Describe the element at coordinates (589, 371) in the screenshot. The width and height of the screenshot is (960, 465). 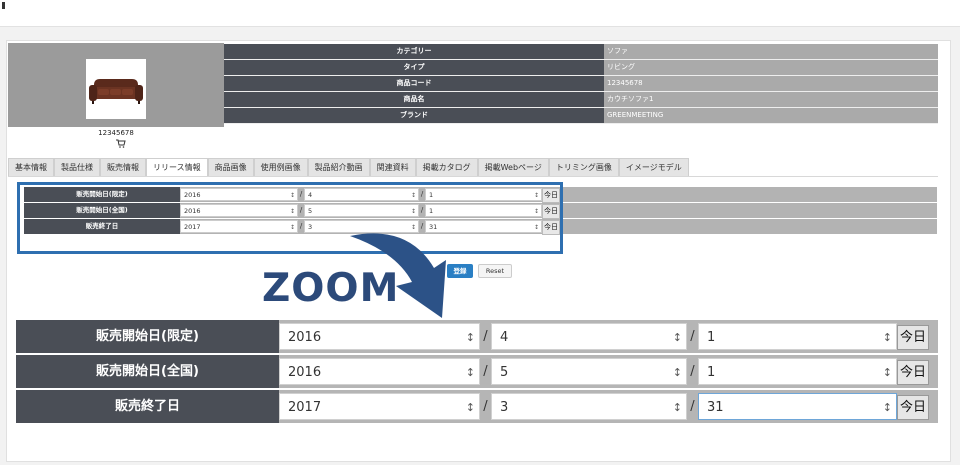
I see `month-select: 5 ↕` at that location.